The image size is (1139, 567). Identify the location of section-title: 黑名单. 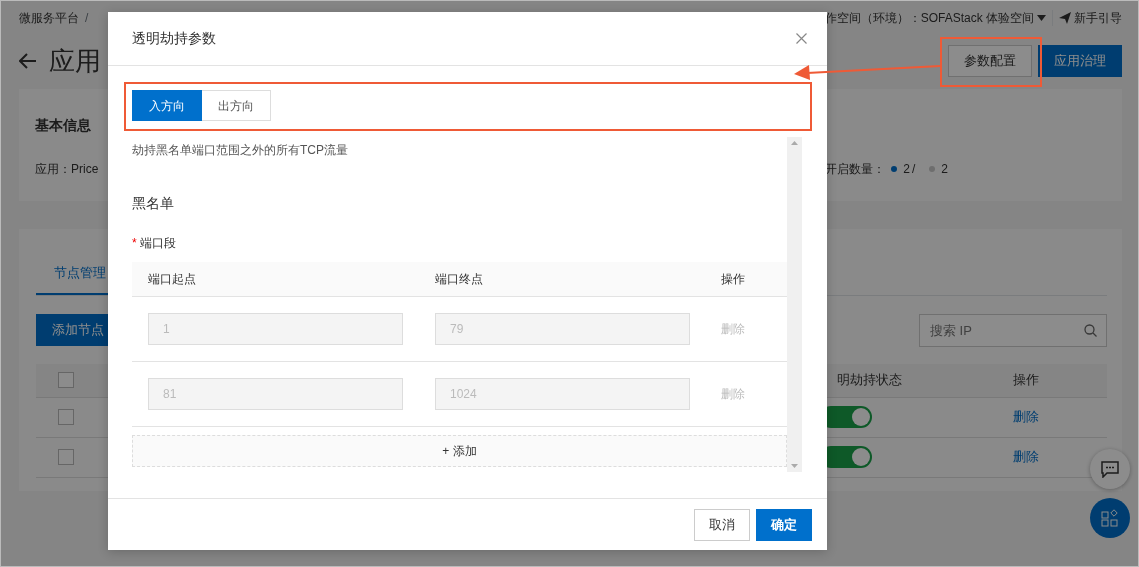
(153, 203).